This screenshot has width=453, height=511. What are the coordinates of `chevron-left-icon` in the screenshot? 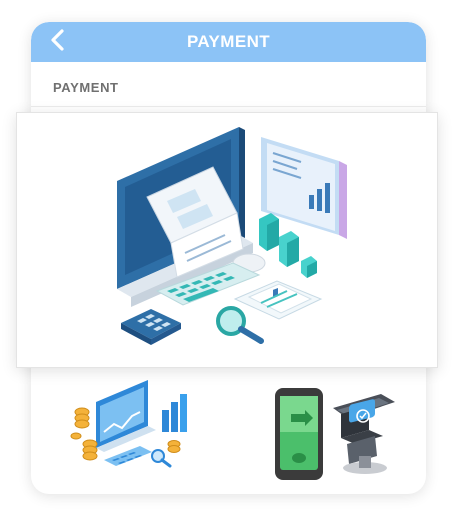 It's located at (58, 42).